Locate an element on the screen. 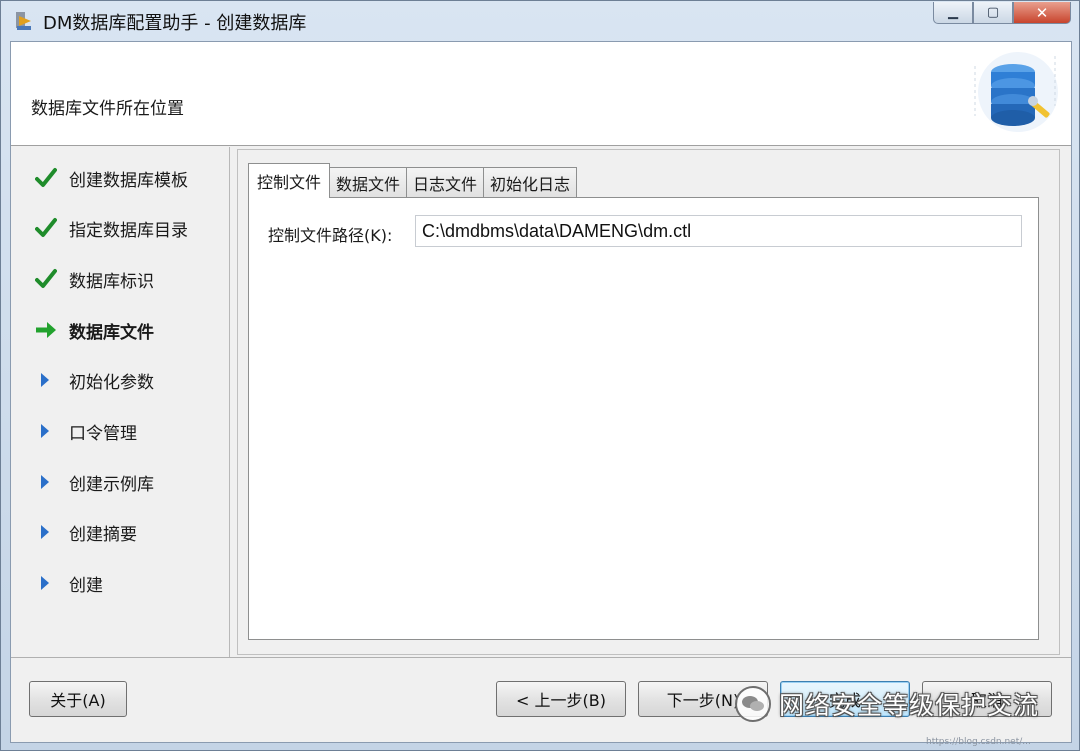 This screenshot has width=1080, height=751. control-file-path-input is located at coordinates (718, 231).